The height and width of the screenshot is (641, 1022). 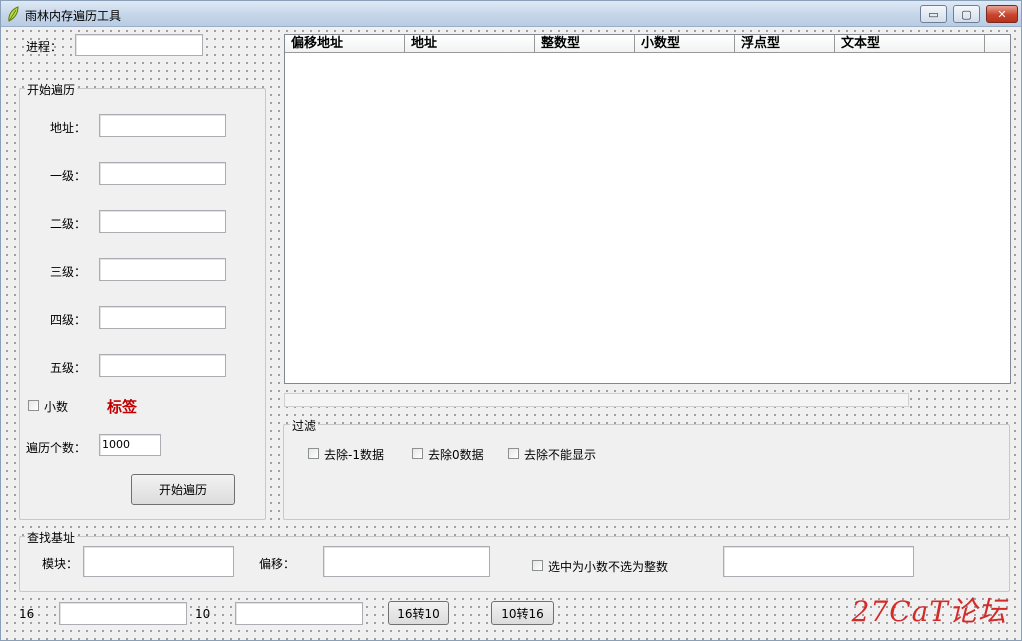 I want to click on decimal-checkbox, so click(x=33, y=405).